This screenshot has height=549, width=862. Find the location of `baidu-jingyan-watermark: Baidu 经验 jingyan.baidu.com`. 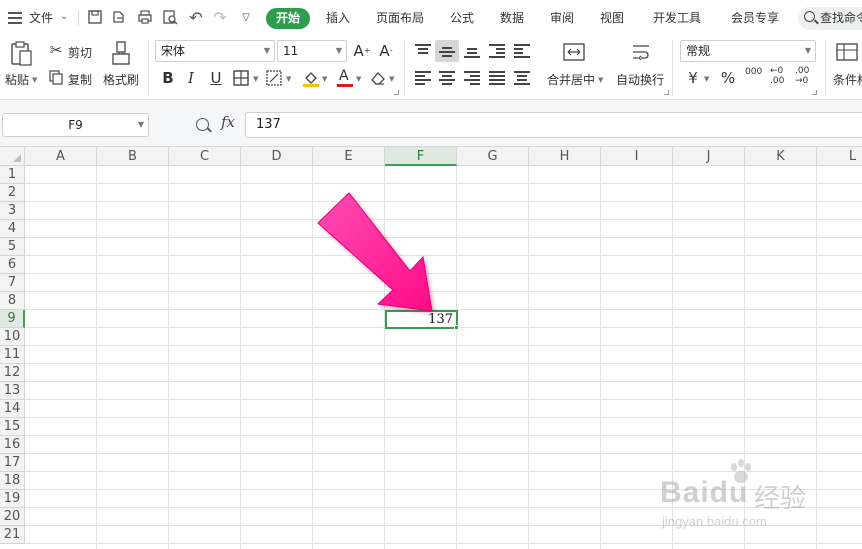

baidu-jingyan-watermark: Baidu 经验 jingyan.baidu.com is located at coordinates (760, 503).